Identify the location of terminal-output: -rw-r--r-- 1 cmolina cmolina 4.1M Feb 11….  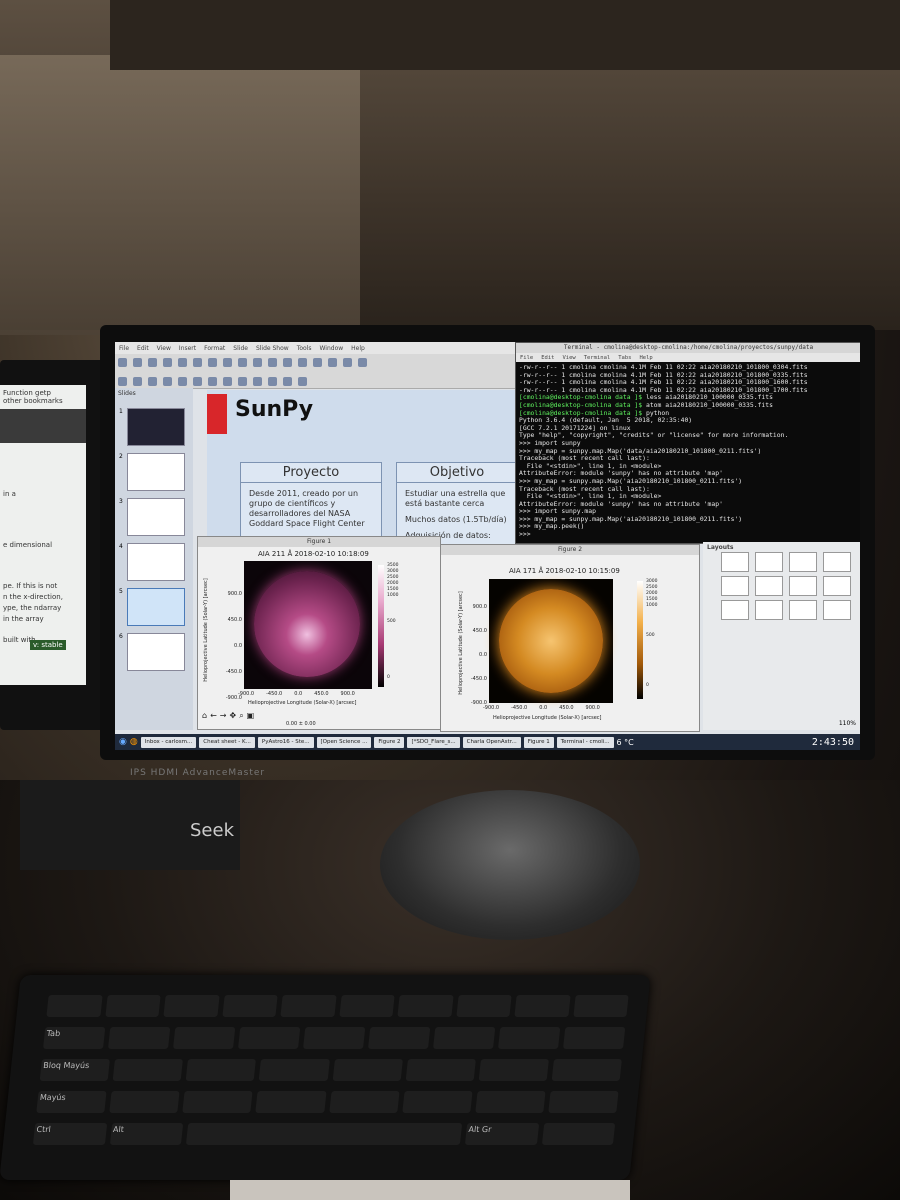
(688, 451).